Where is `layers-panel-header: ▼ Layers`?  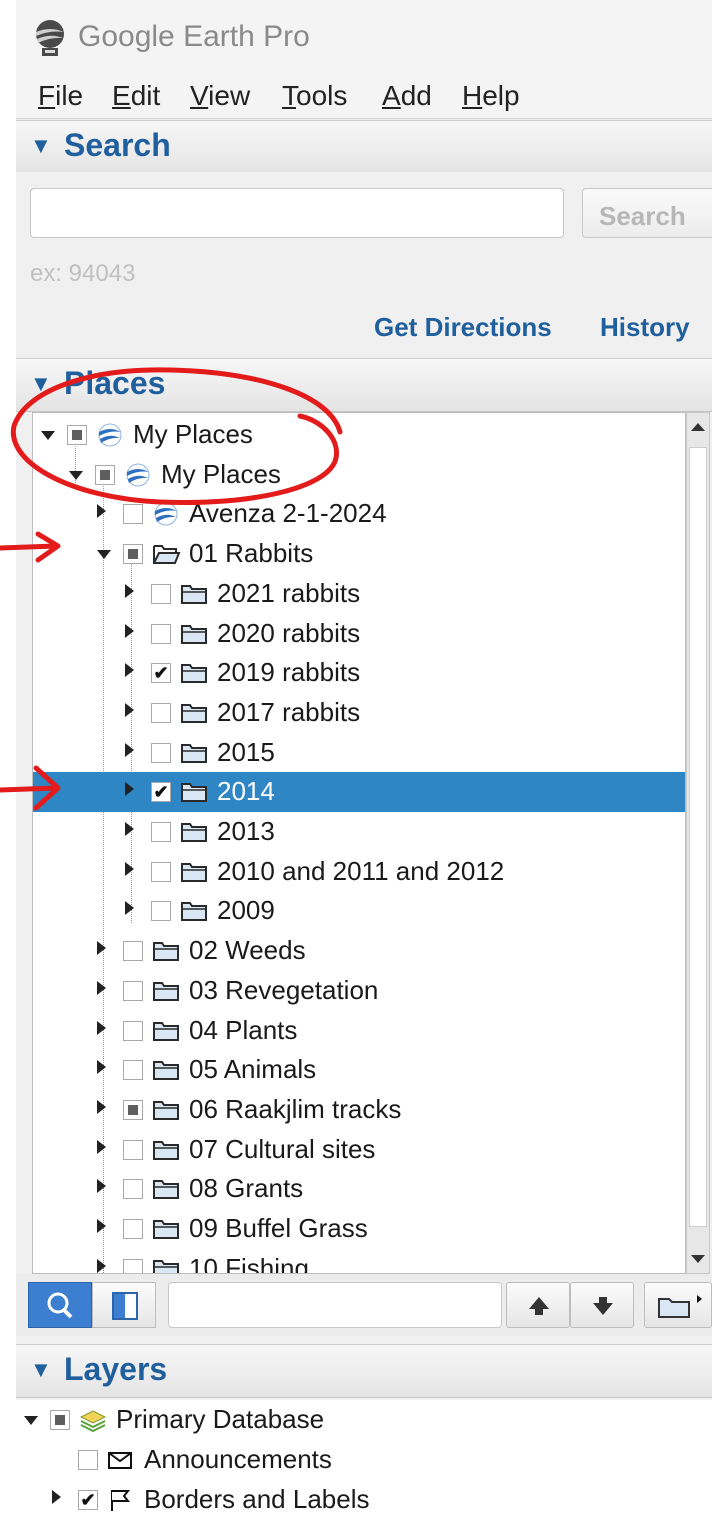
layers-panel-header: ▼ Layers is located at coordinates (364, 1371).